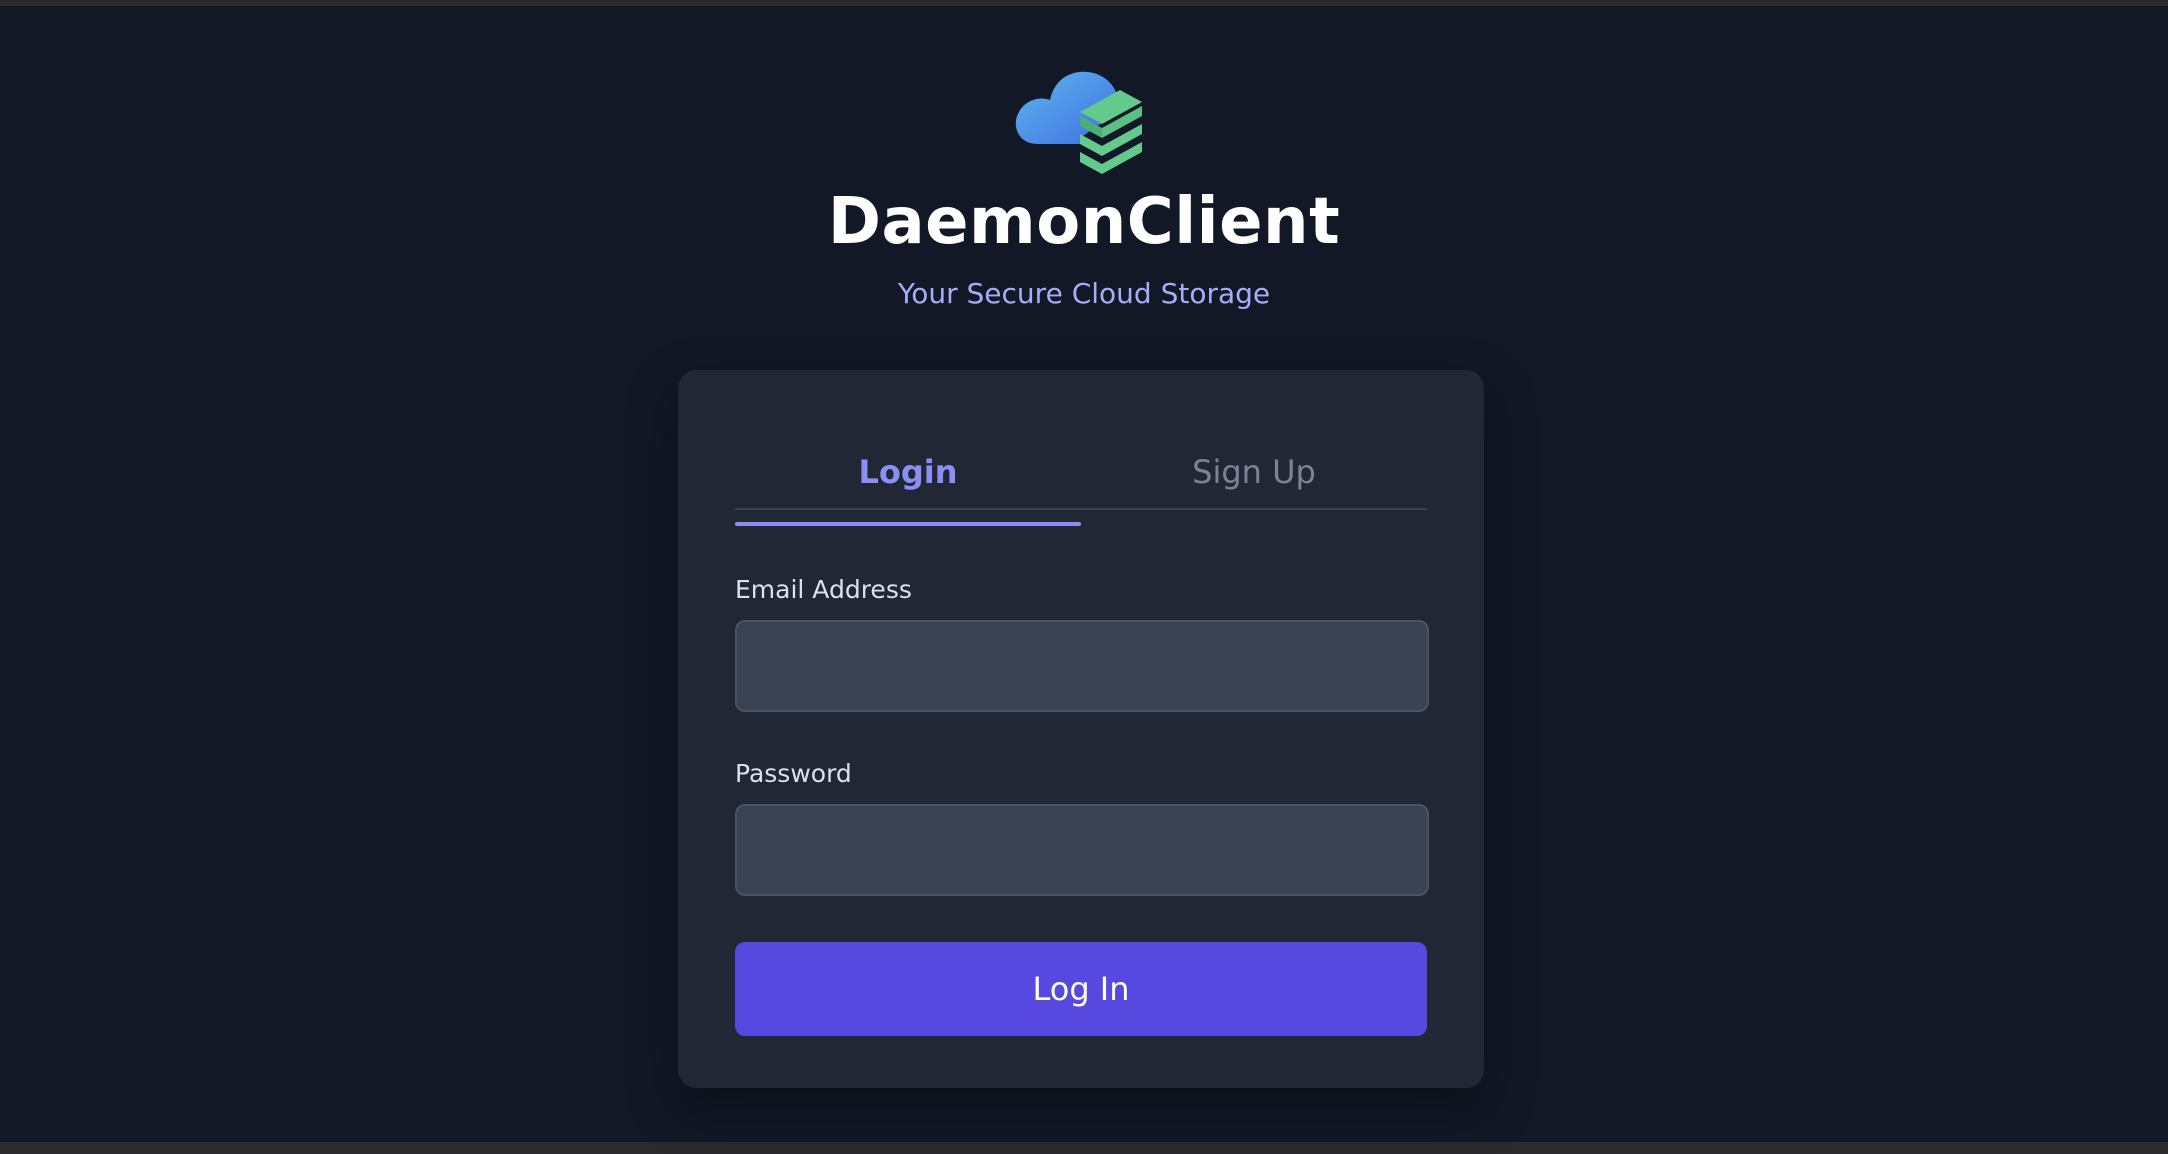  What do you see at coordinates (793, 773) in the screenshot?
I see `password-label: Password` at bounding box center [793, 773].